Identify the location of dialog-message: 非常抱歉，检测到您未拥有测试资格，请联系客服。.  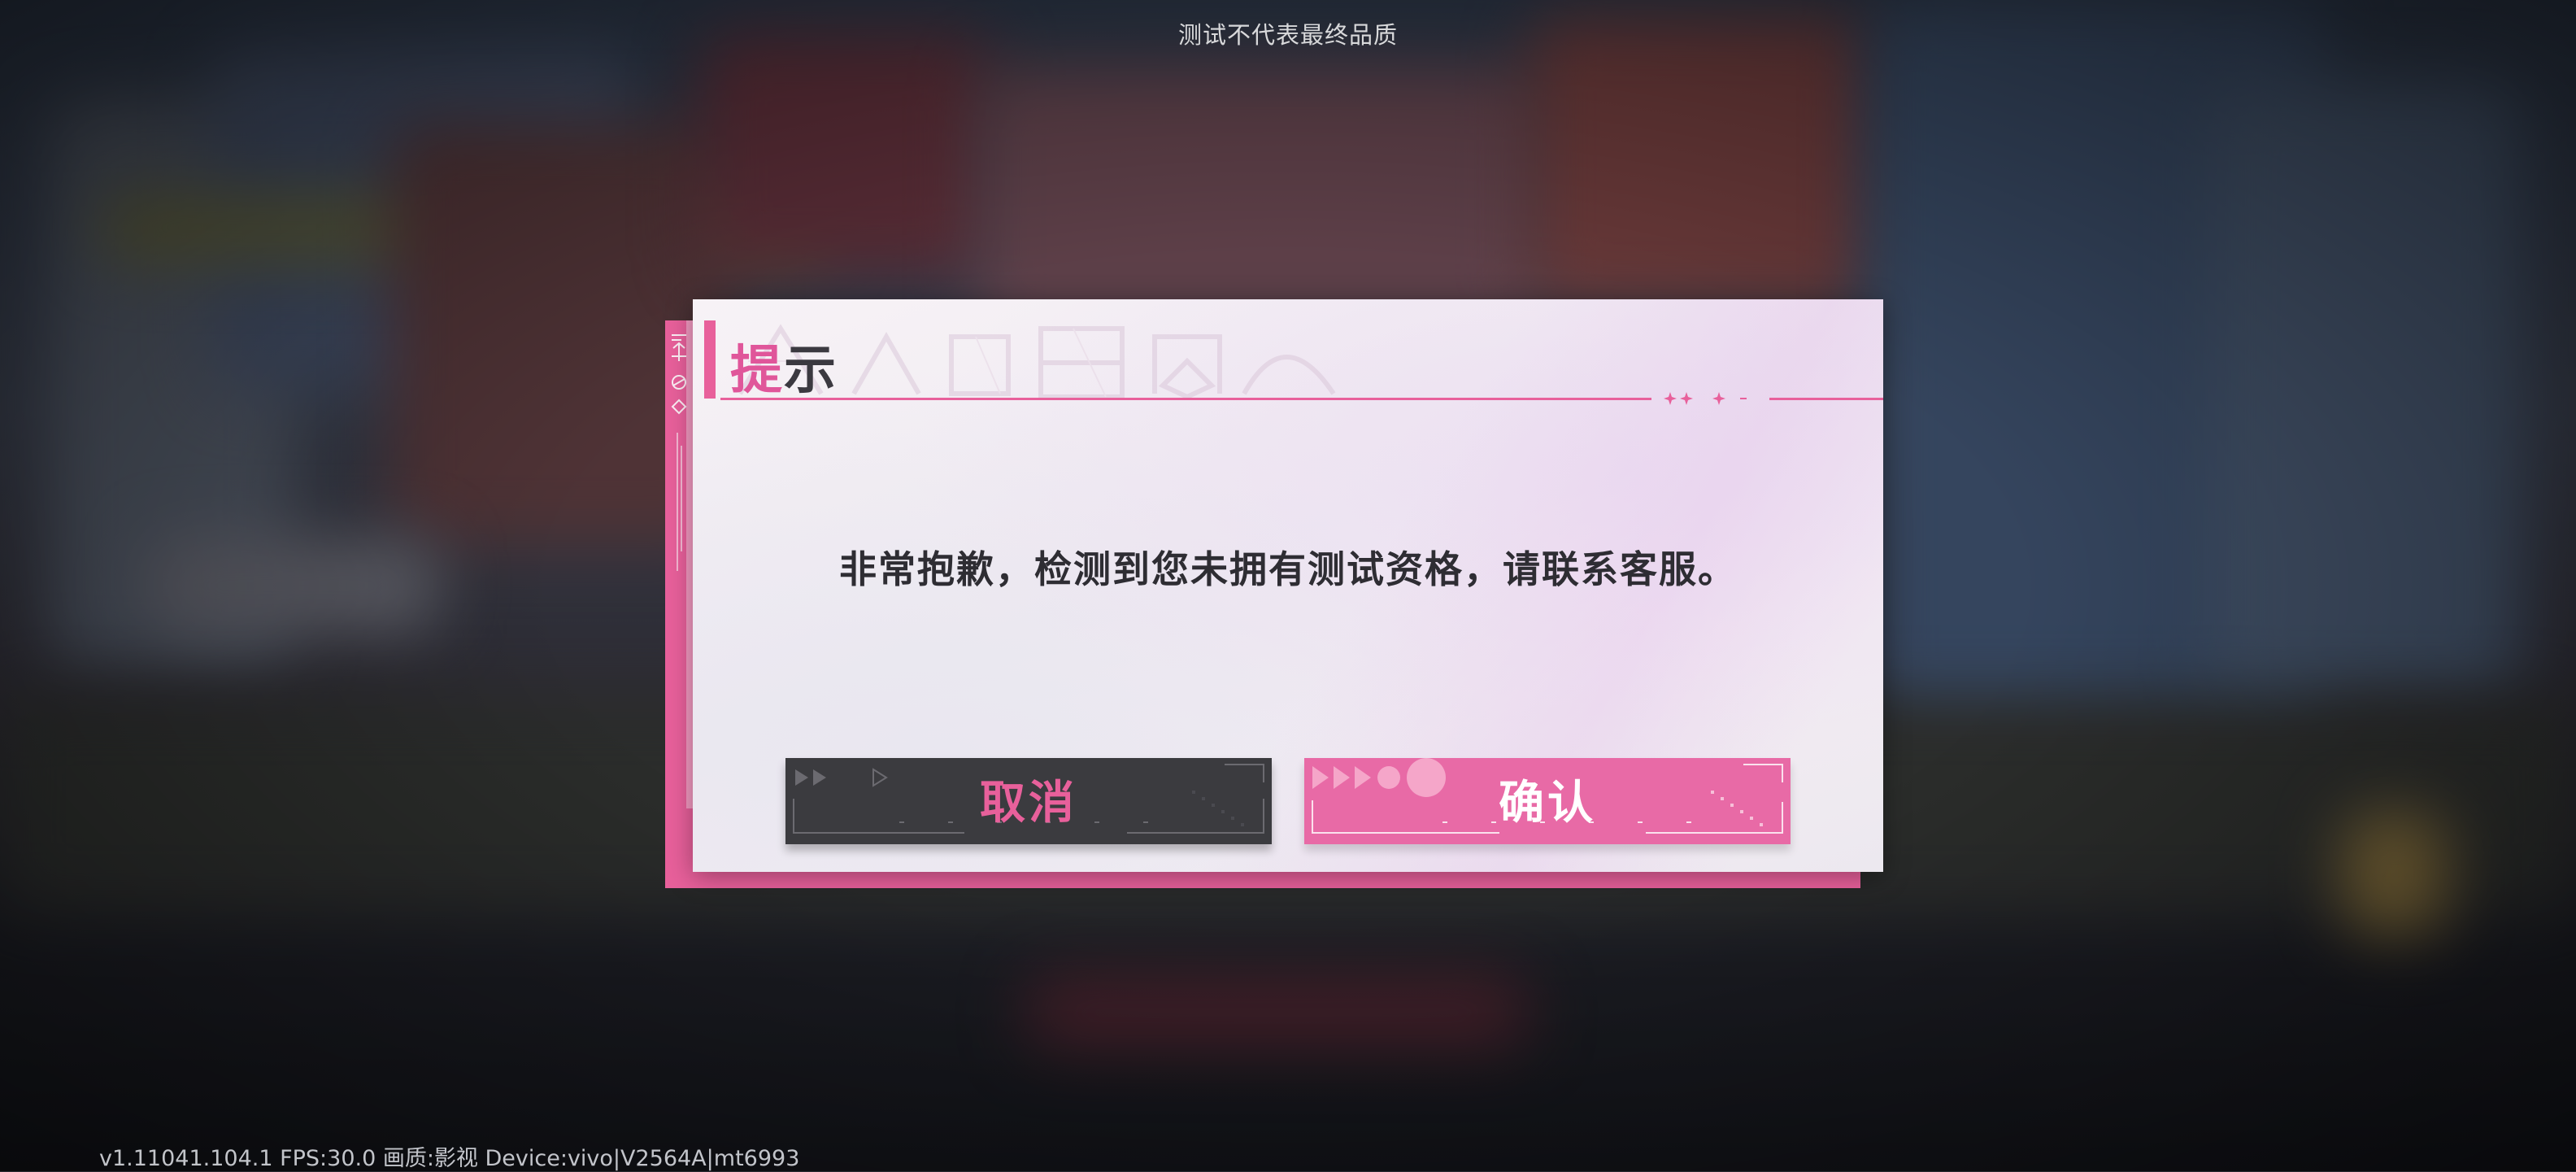
(1288, 569).